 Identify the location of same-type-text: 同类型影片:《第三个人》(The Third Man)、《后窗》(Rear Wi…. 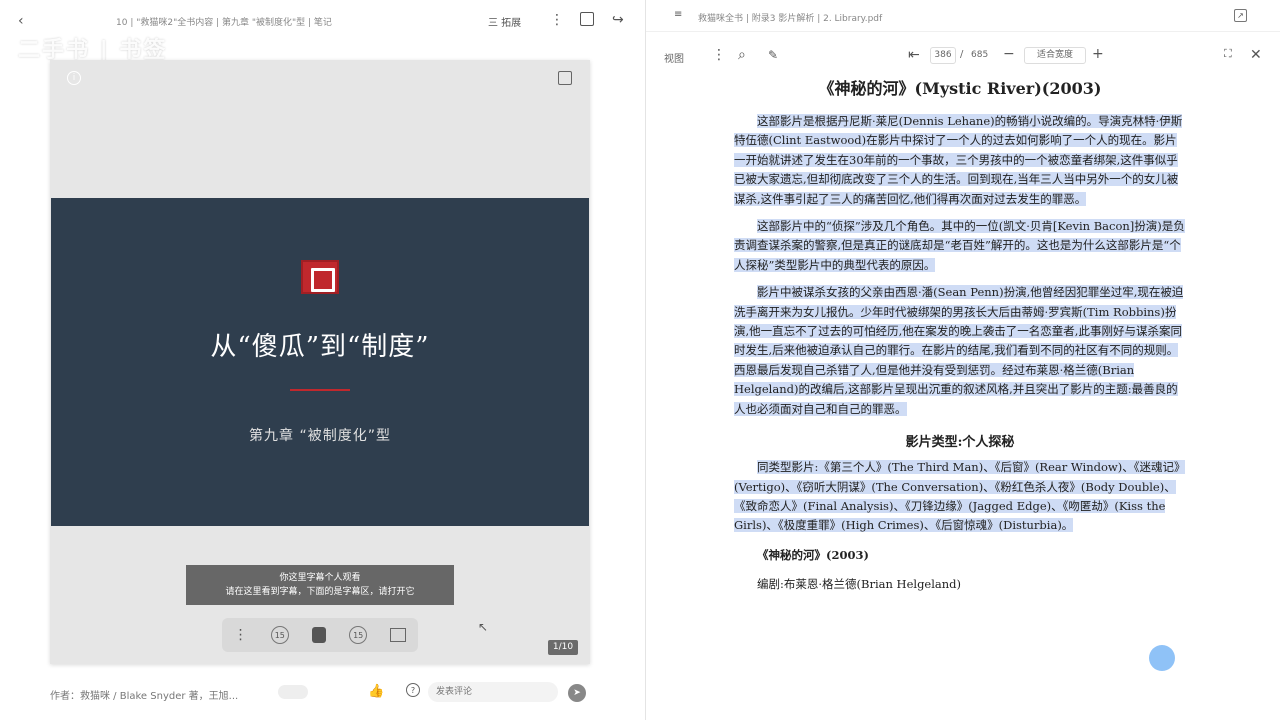
(960, 496).